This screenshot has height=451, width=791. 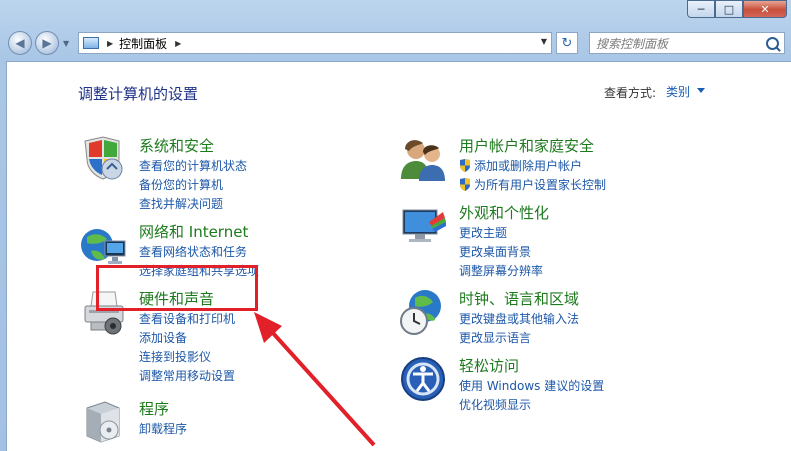 I want to click on pointer-arrow-annotation, so click(x=315, y=379).